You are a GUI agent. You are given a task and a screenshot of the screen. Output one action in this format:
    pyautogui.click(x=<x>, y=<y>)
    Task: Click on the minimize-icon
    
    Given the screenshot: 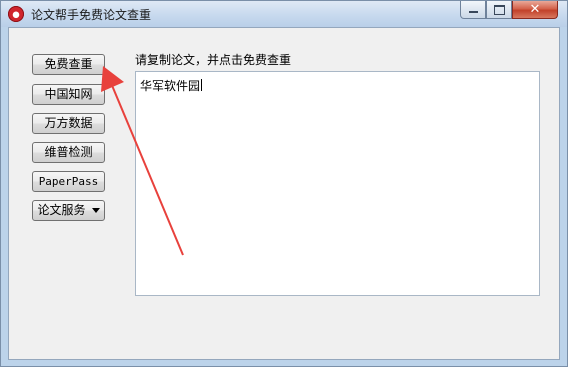 What is the action you would take?
    pyautogui.click(x=473, y=12)
    